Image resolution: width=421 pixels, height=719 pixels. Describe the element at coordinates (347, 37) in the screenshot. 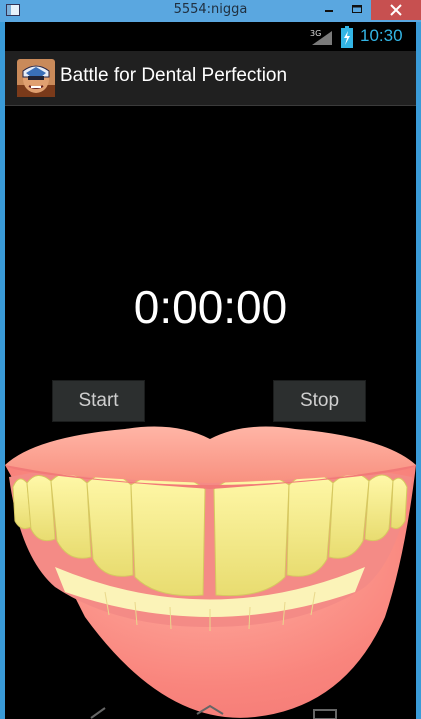

I see `battery-charging-icon` at that location.